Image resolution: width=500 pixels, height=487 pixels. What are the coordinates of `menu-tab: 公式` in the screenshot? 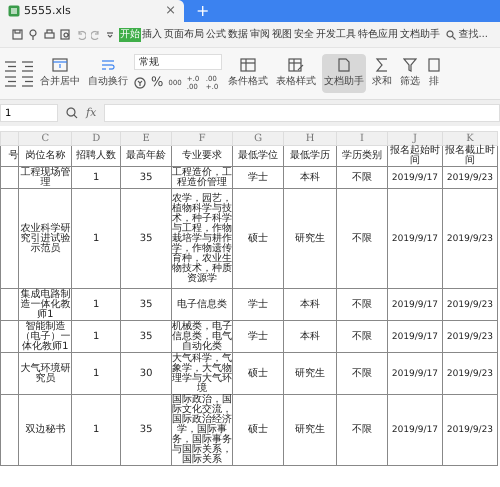 It's located at (216, 35).